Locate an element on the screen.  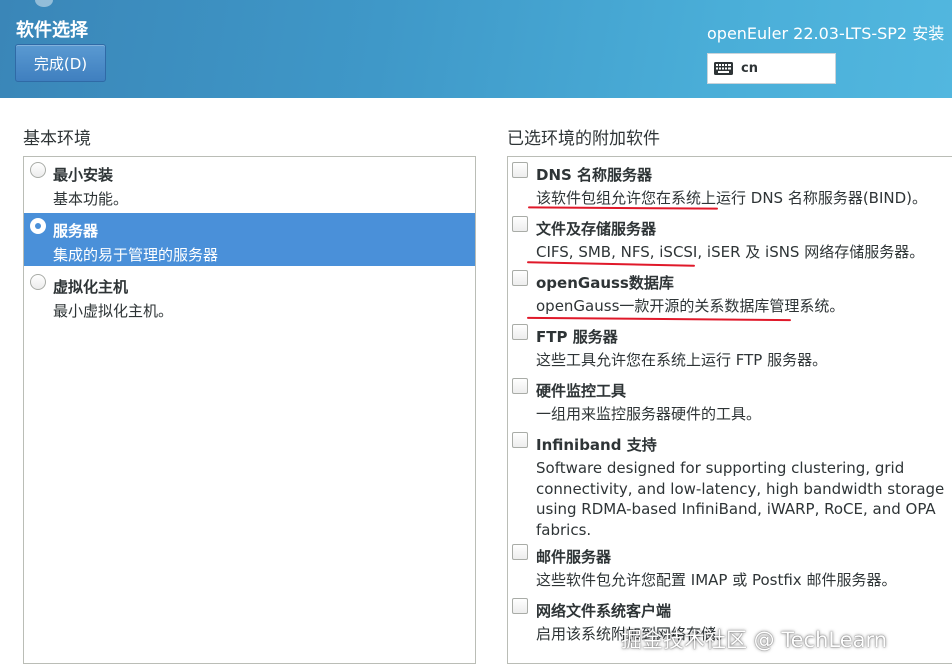
addon-description: 这些工具允许您在系统上运行 FTP 服务器。 is located at coordinates (682, 360).